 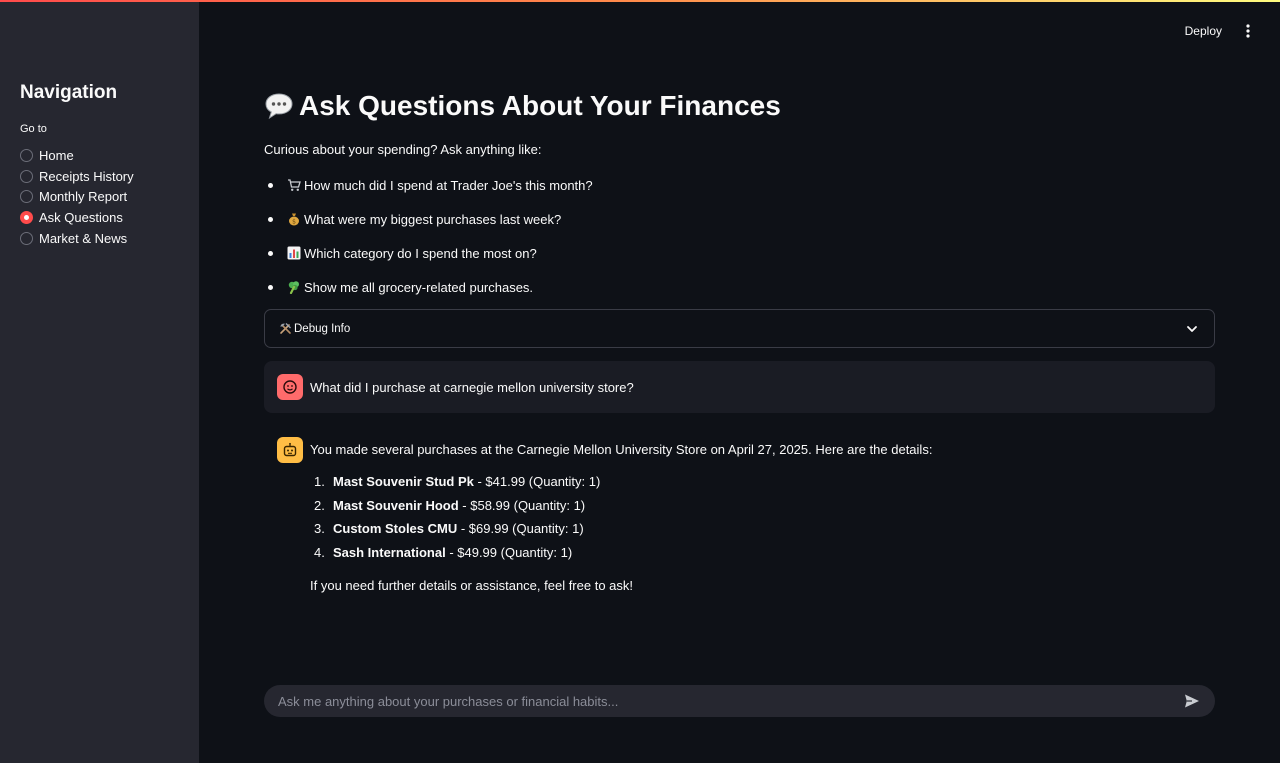 I want to click on sidebar-title: Navigation, so click(x=69, y=92).